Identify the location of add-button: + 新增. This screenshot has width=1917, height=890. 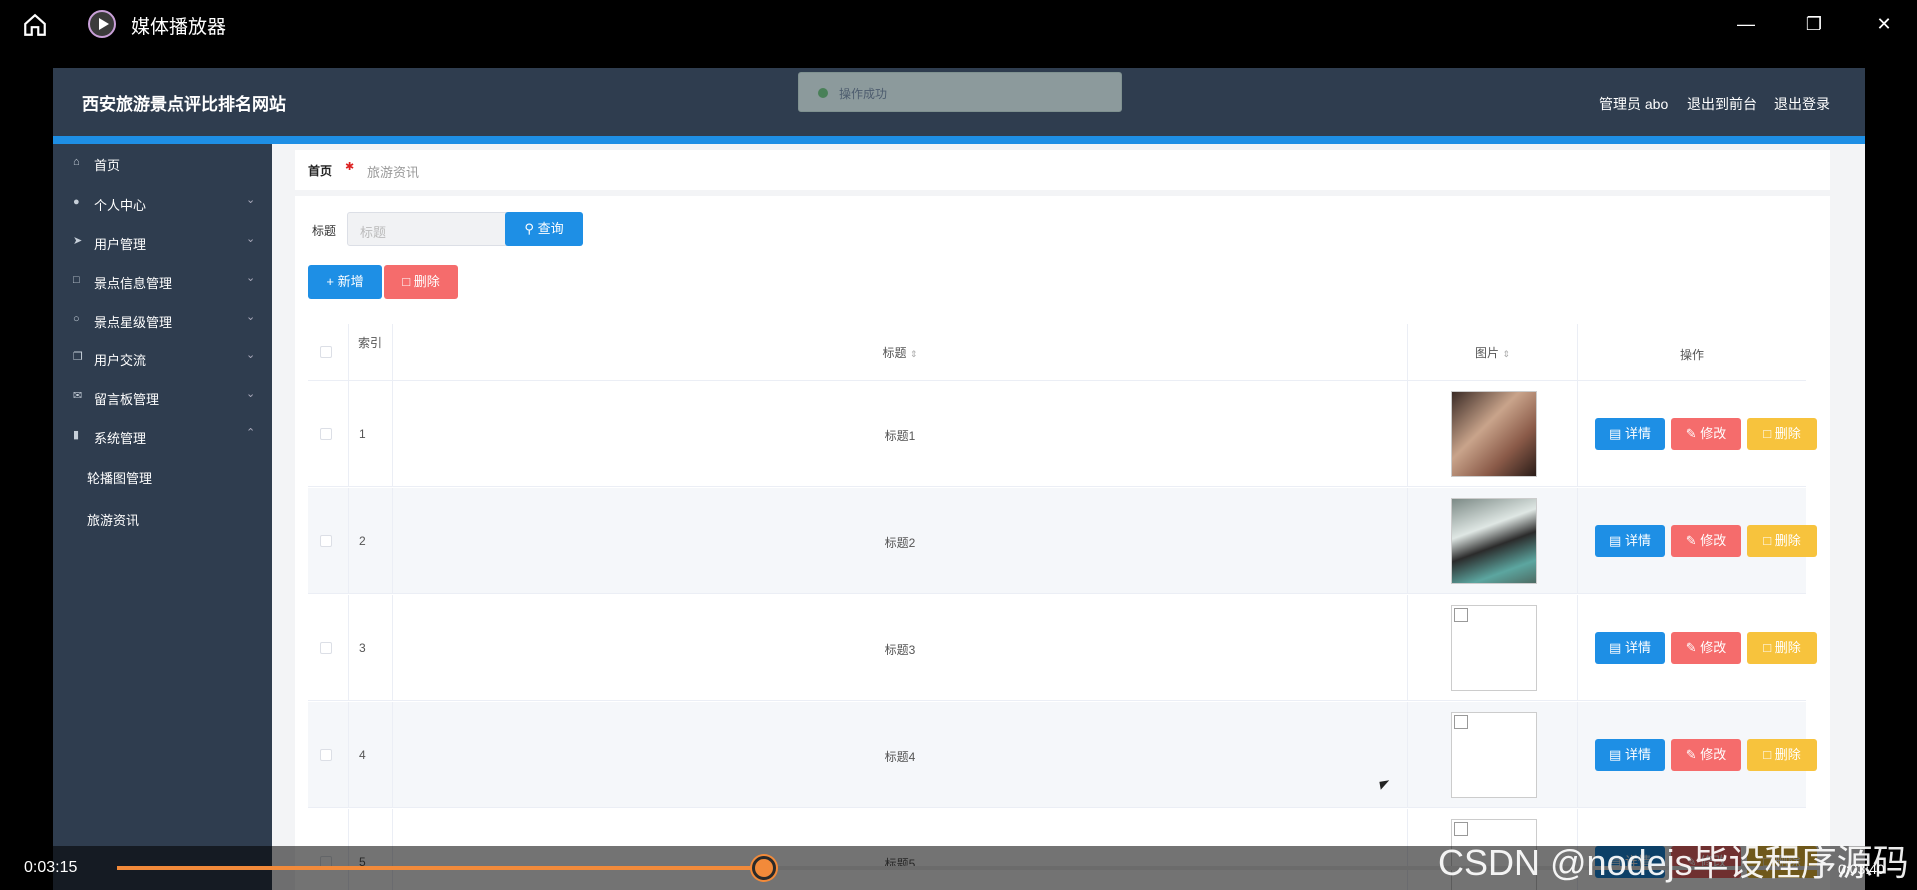
(345, 282).